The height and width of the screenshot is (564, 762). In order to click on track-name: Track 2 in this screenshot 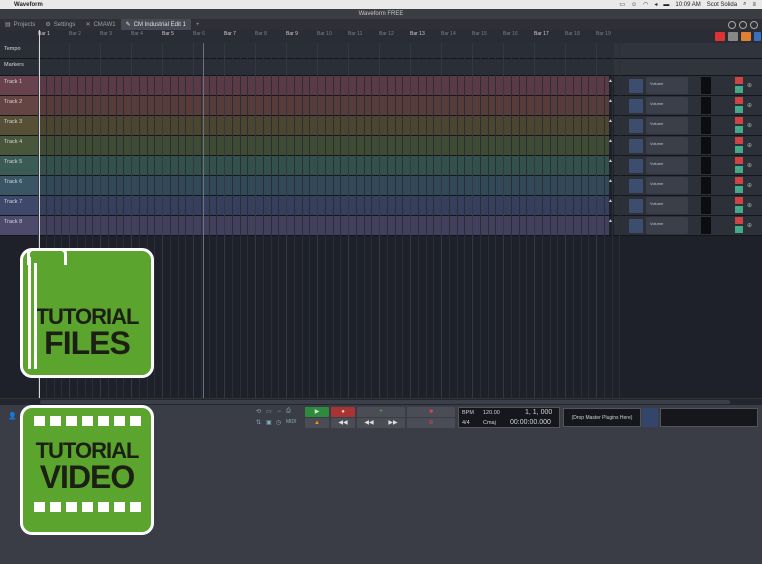, I will do `click(13, 102)`.